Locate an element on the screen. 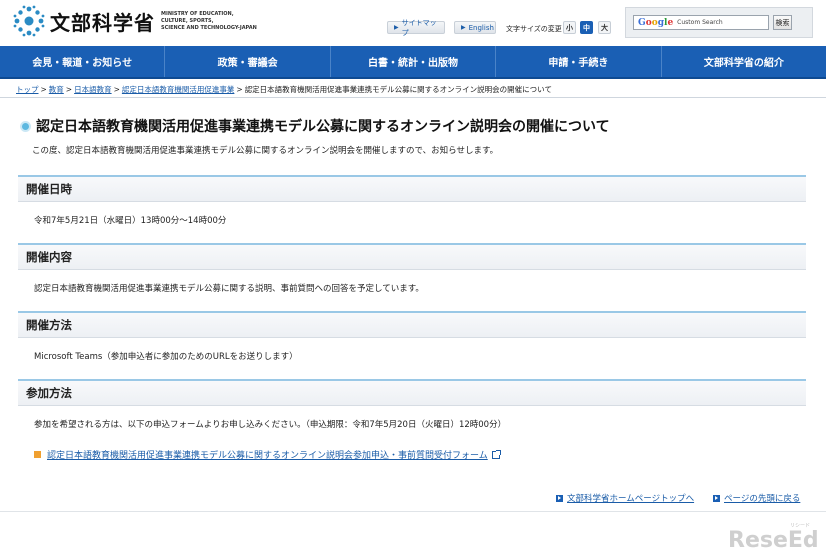 The width and height of the screenshot is (826, 554). section-body-date: 令和7年5月21日（水曜日）13時00分～14時00分 is located at coordinates (130, 221).